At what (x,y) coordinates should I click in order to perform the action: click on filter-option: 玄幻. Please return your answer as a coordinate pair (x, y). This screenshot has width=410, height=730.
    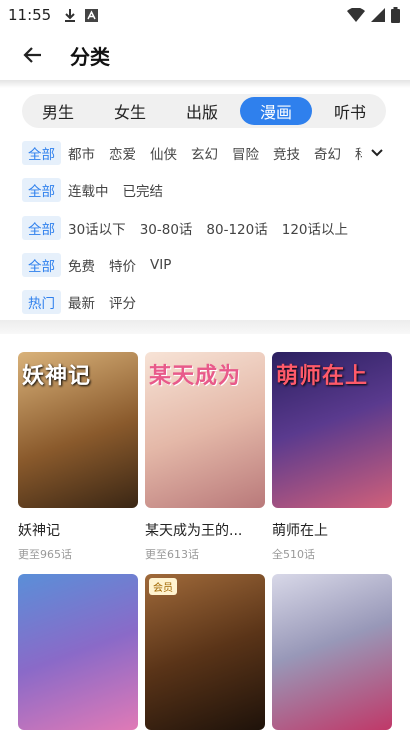
    Looking at the image, I should click on (204, 153).